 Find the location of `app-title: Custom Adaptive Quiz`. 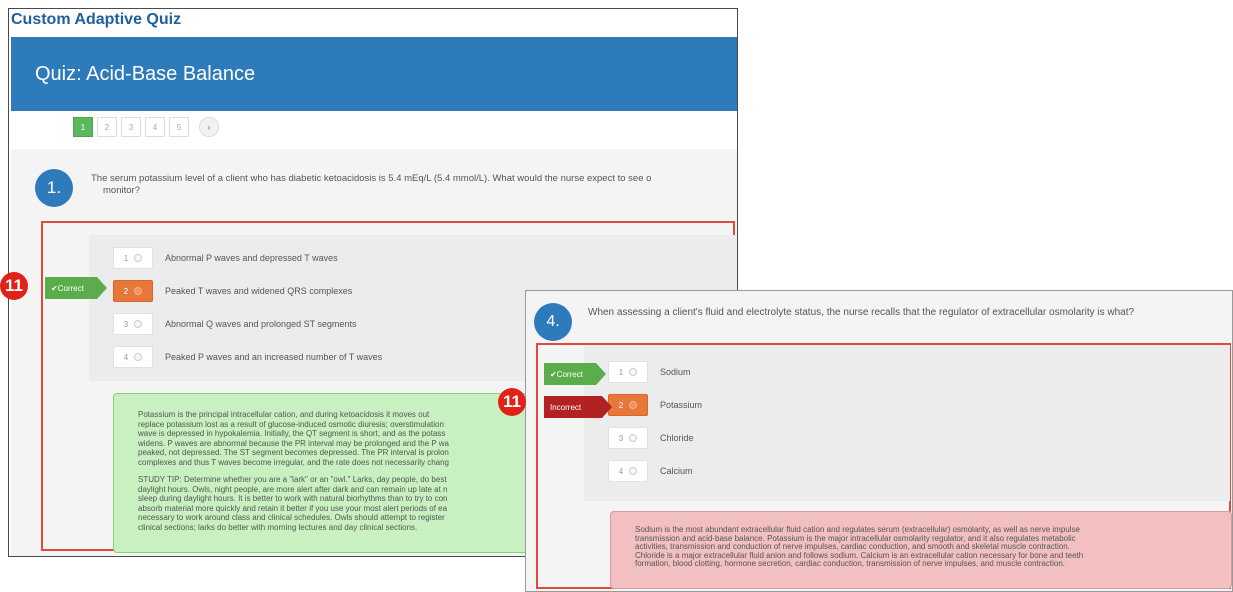

app-title: Custom Adaptive Quiz is located at coordinates (96, 19).